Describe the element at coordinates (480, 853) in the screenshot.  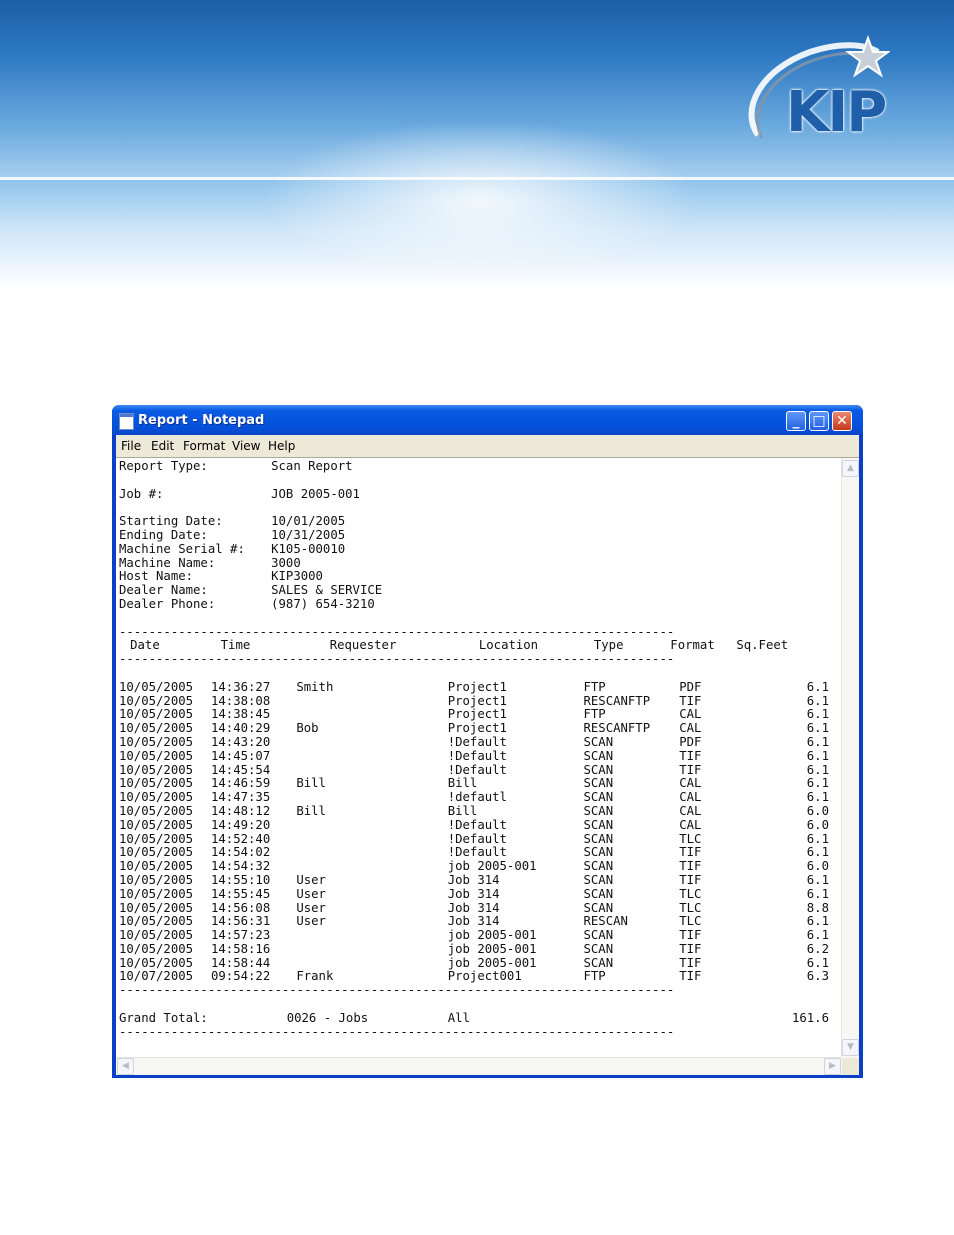
I see `table-row: 10/05/2005 14:54:02 !Default SCAN TIF 6.1` at that location.